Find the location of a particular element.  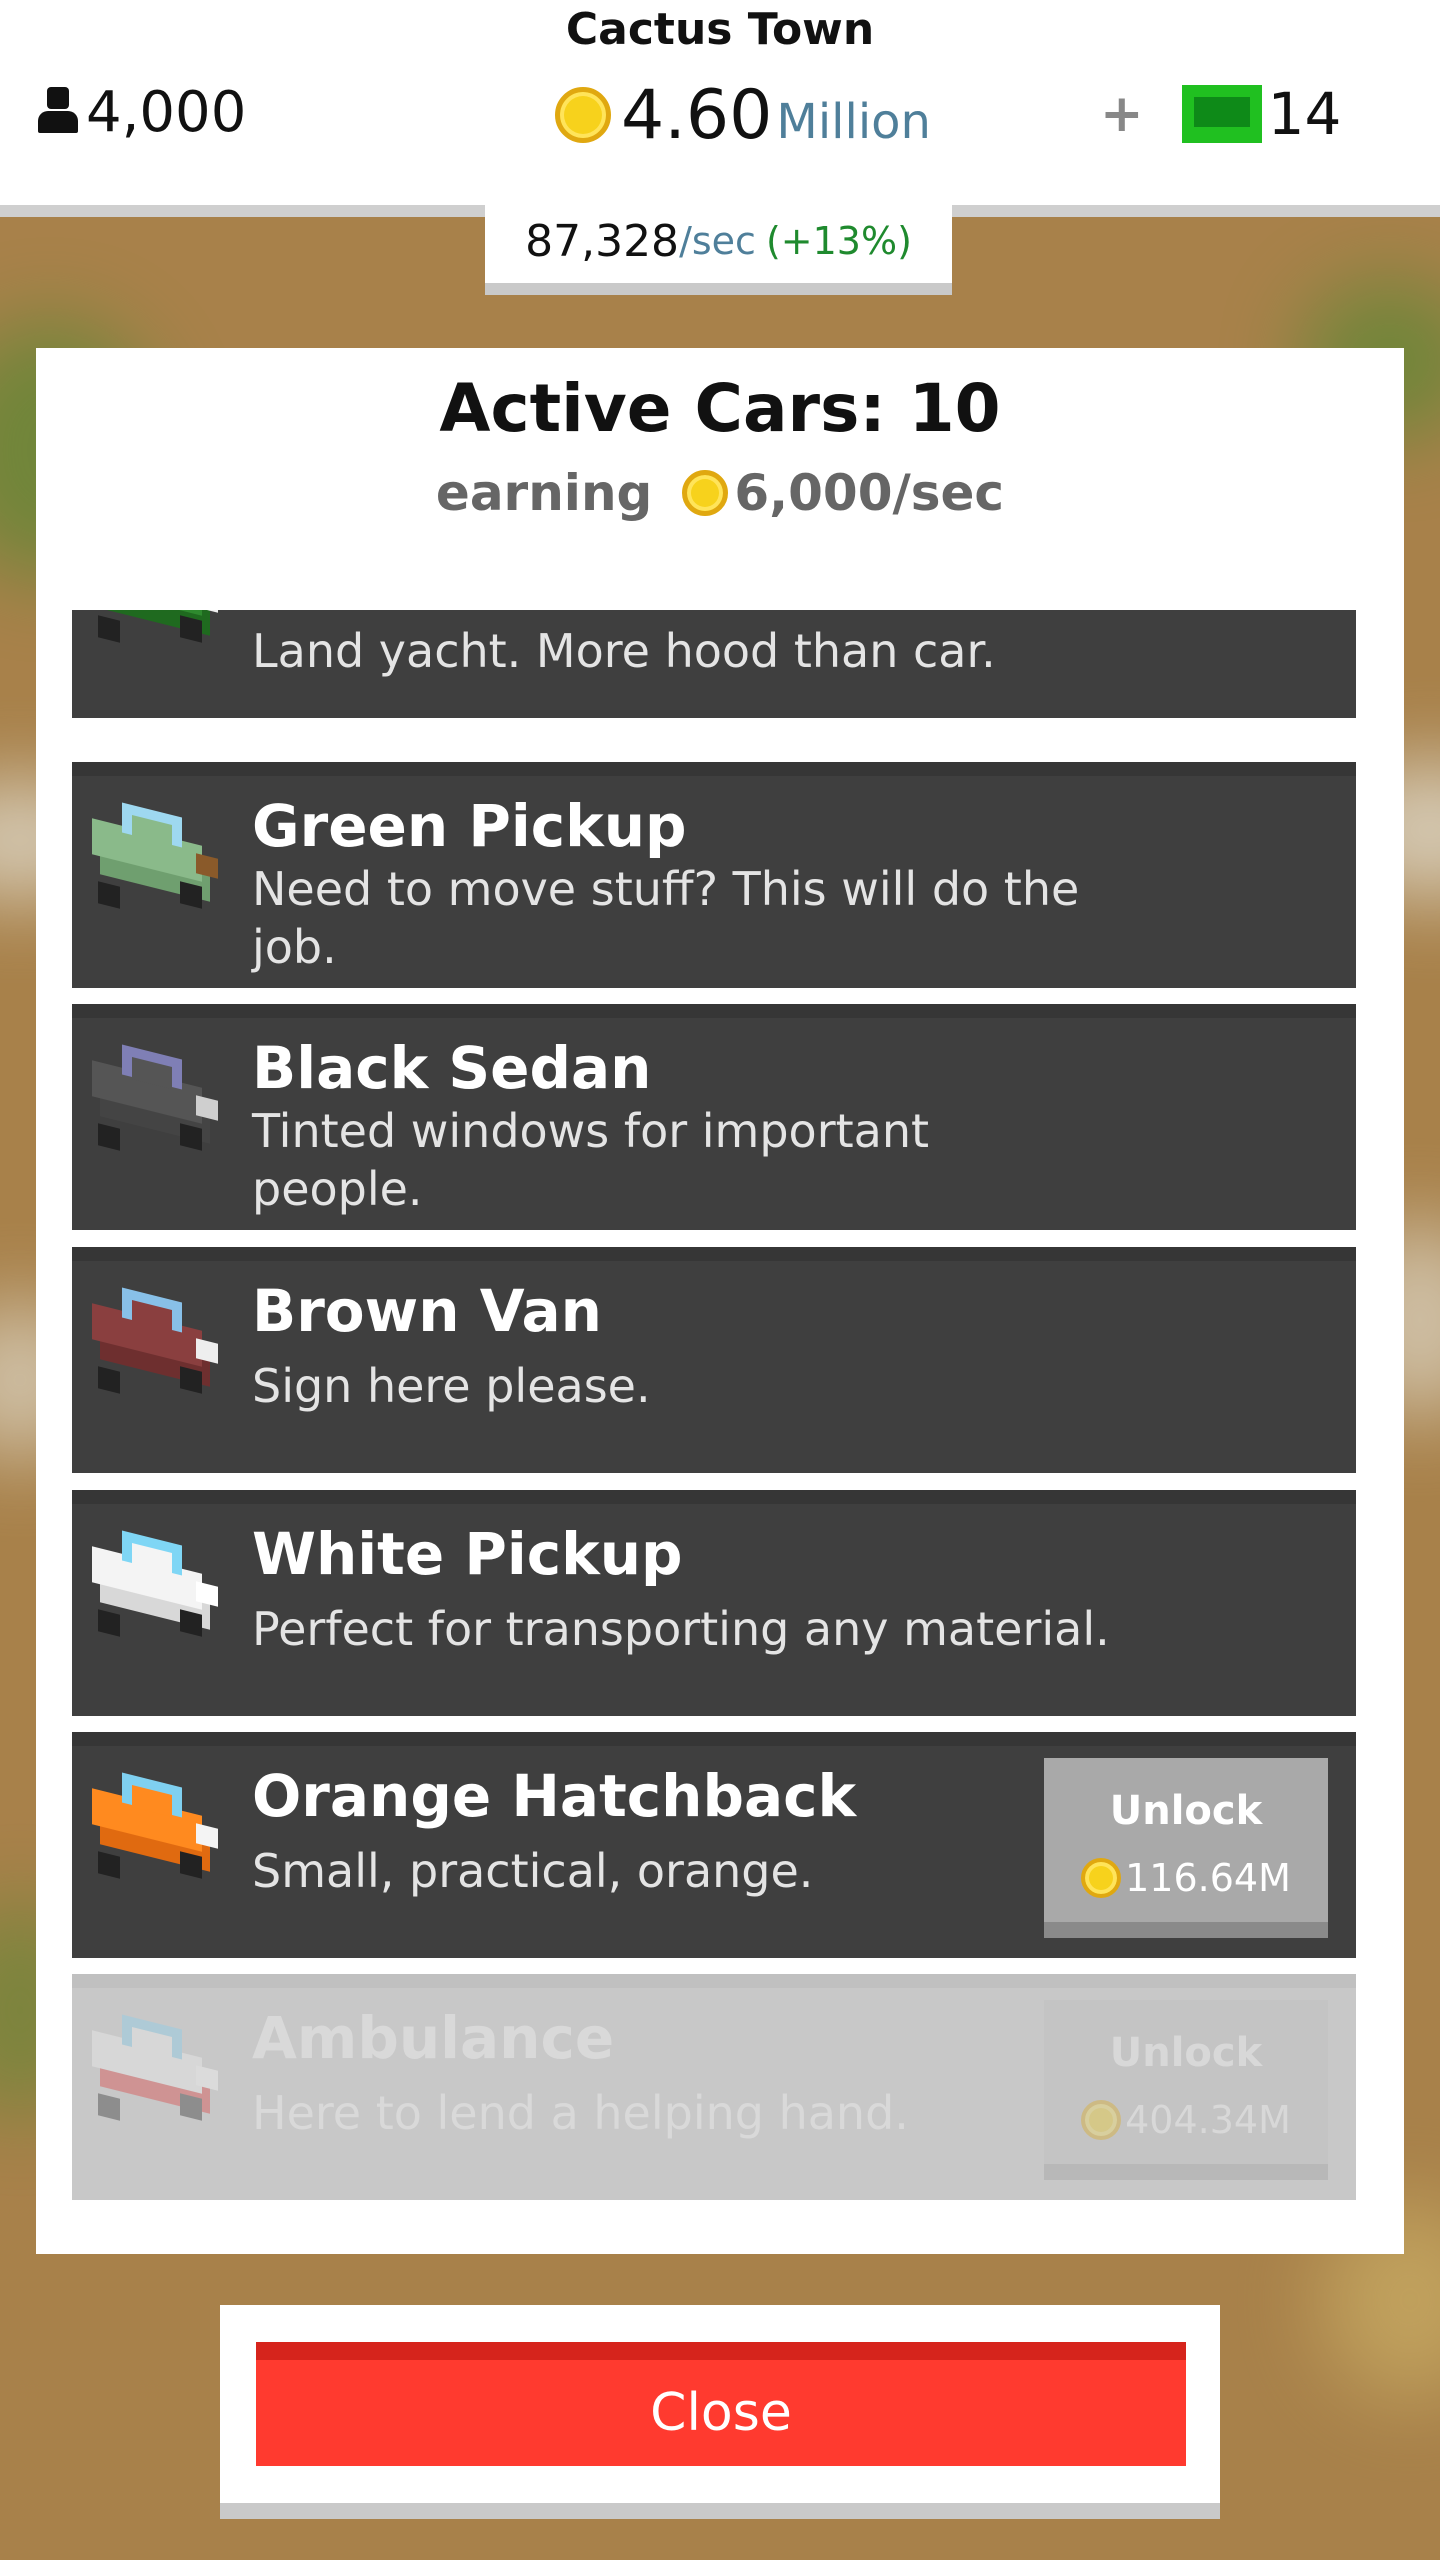

money-amount: 4.60 is located at coordinates (697, 115).